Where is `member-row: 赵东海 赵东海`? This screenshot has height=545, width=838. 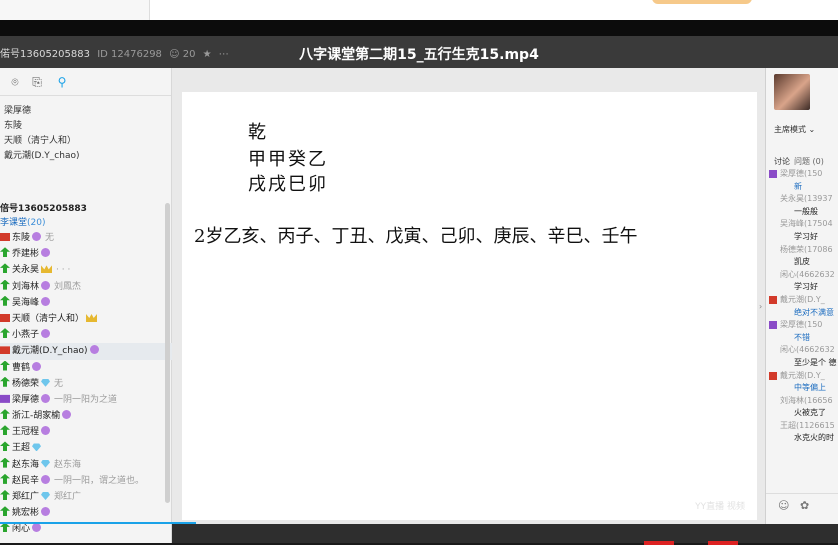
member-row: 赵东海 赵东海 is located at coordinates (86, 465).